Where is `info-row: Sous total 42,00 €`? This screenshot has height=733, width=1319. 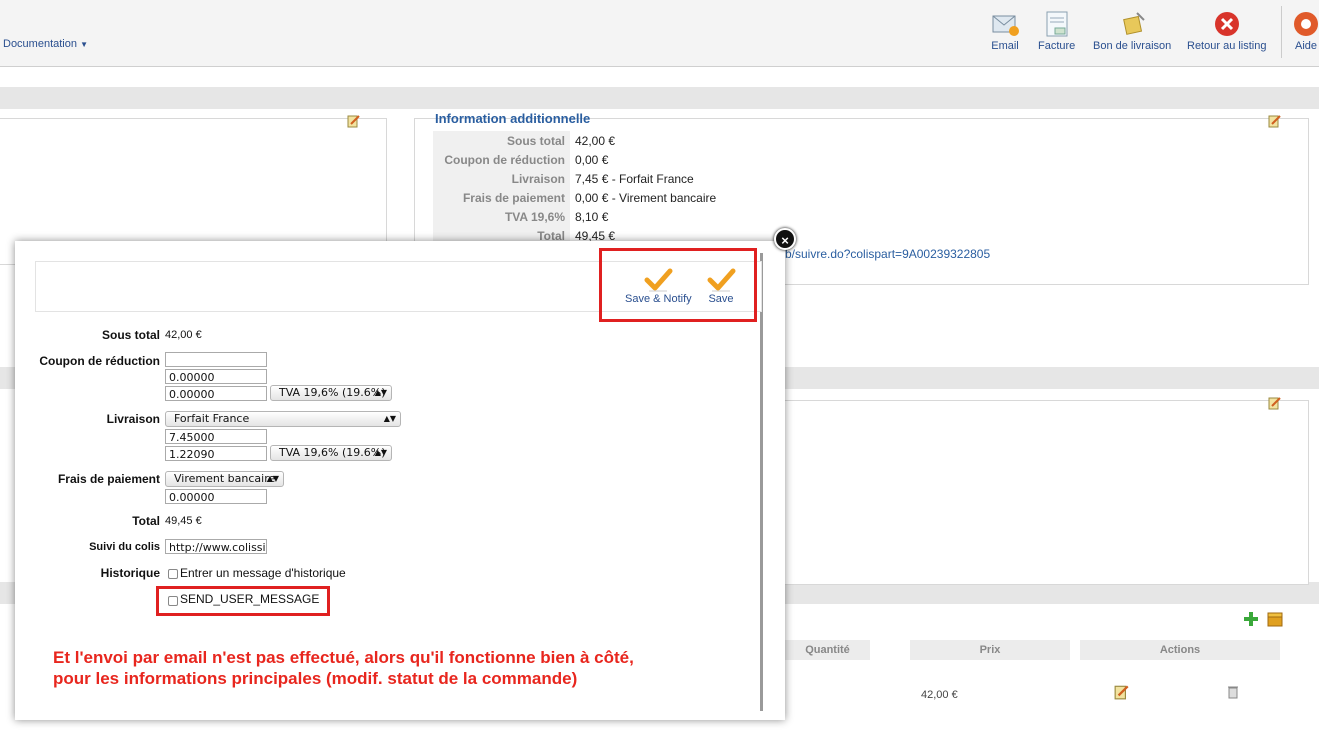
info-row: Sous total 42,00 € is located at coordinates (577, 140).